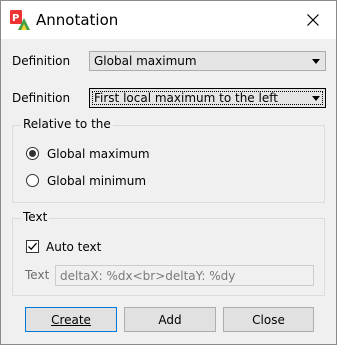  What do you see at coordinates (168, 20) in the screenshot?
I see `title-bar: P Annotation` at bounding box center [168, 20].